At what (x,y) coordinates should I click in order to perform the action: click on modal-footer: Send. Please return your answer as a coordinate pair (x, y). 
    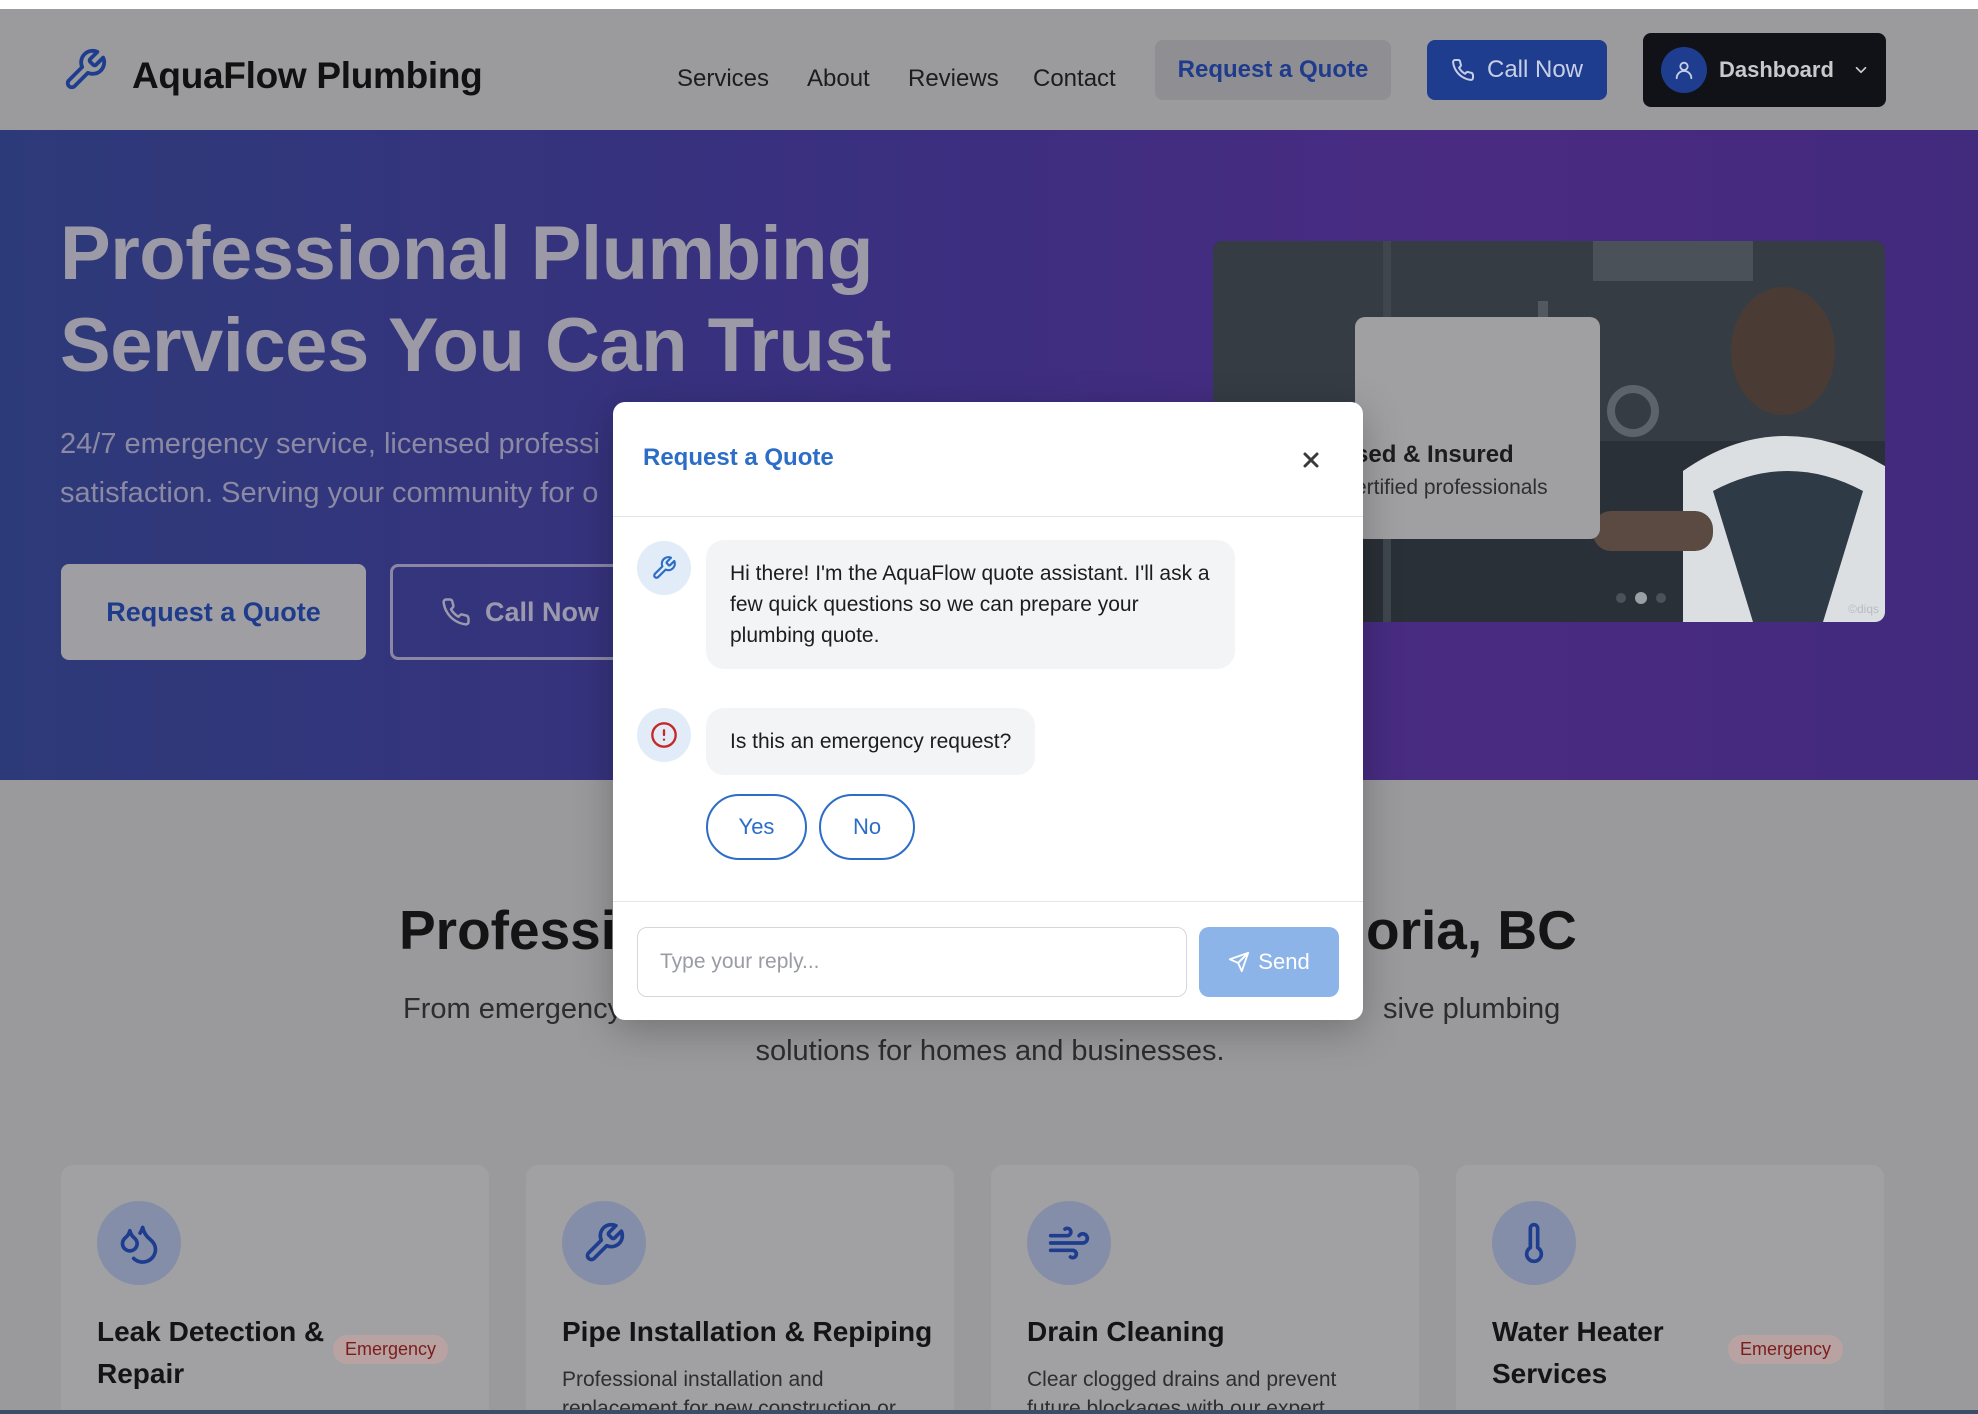
    Looking at the image, I should click on (988, 960).